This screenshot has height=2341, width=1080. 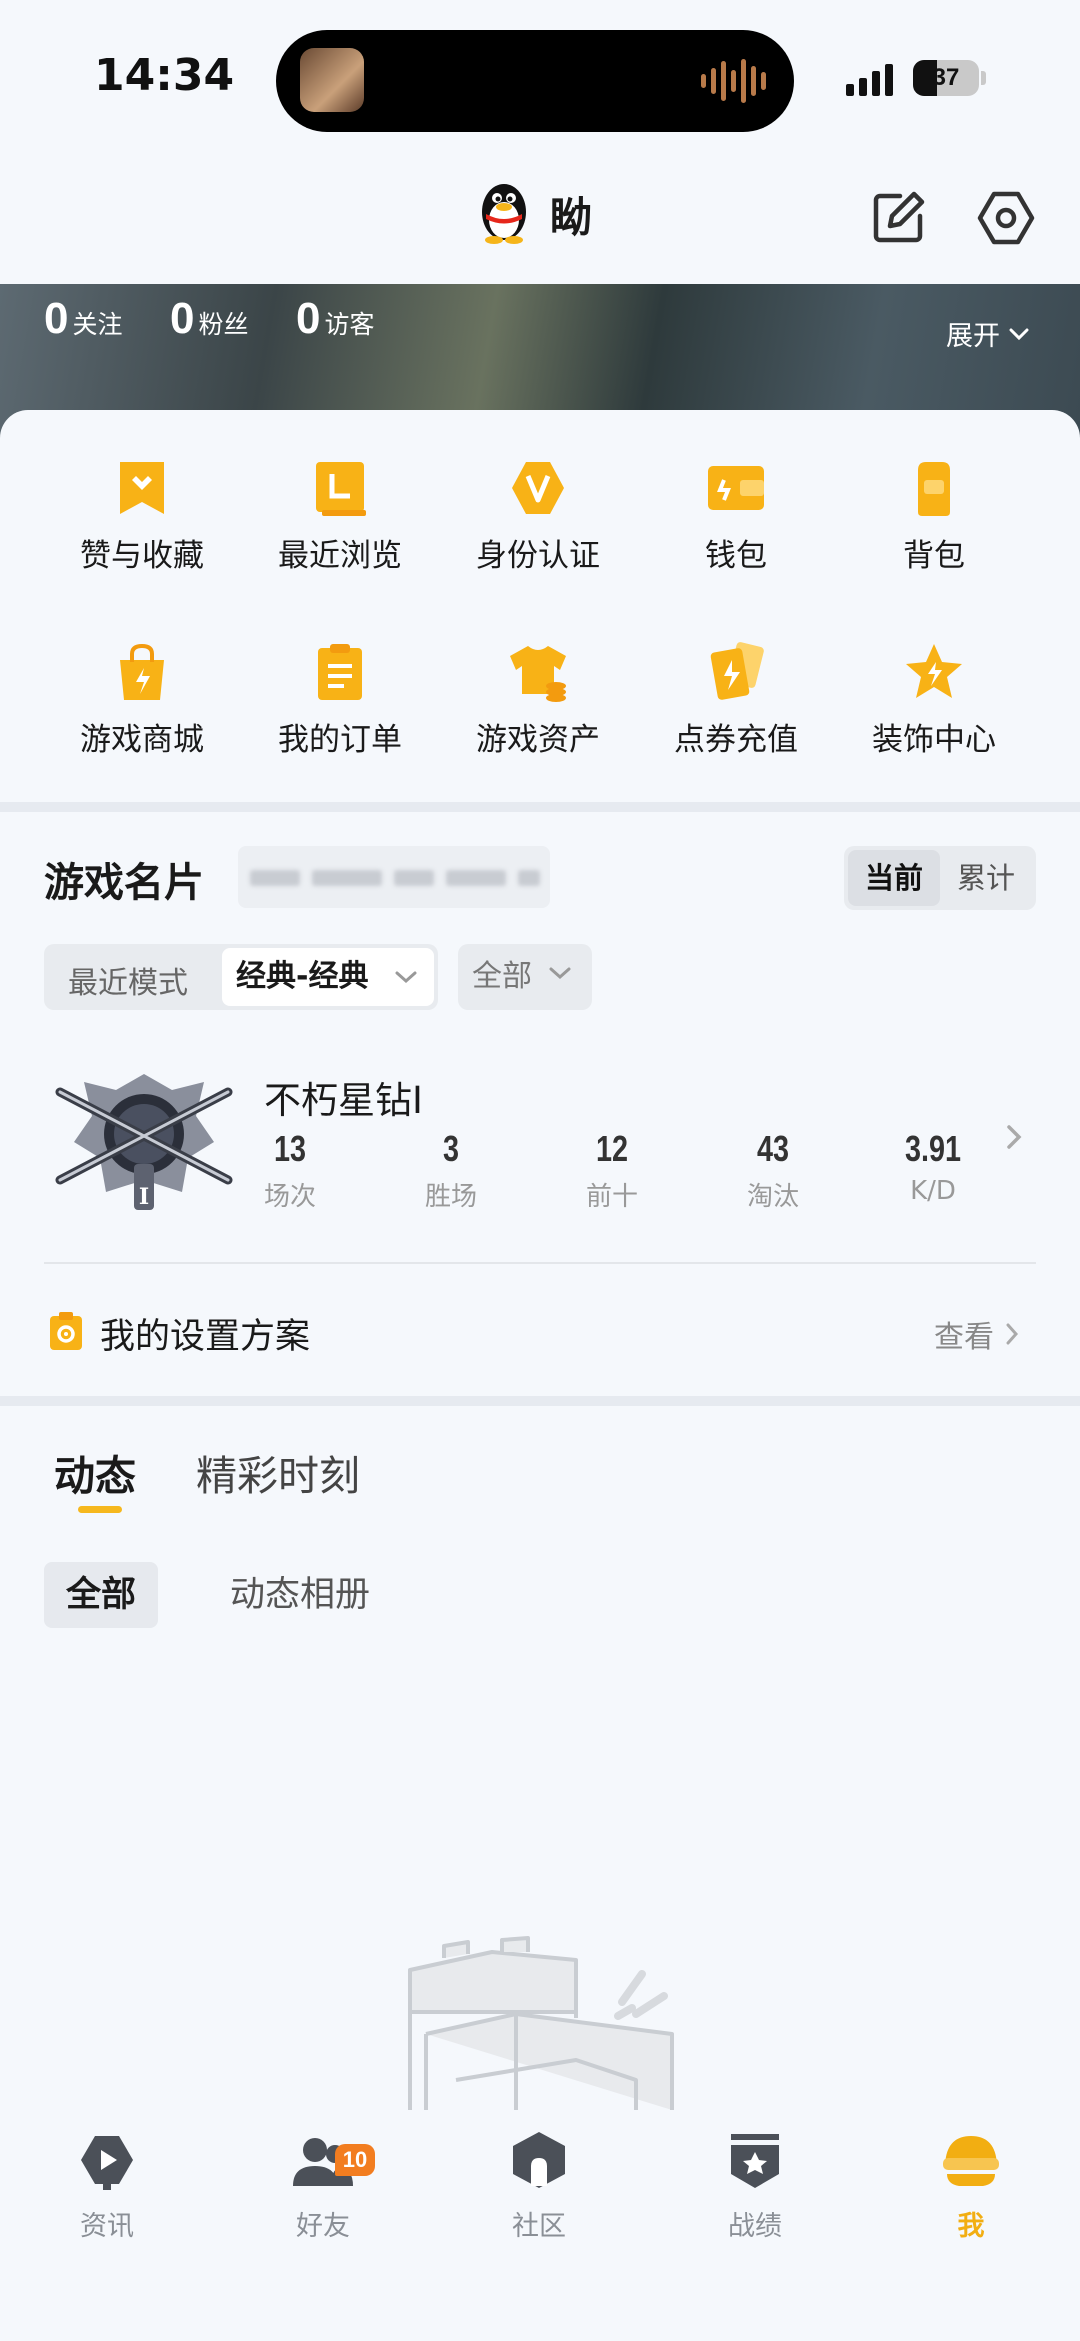 I want to click on toggle-cumulative: 累计, so click(x=986, y=878).